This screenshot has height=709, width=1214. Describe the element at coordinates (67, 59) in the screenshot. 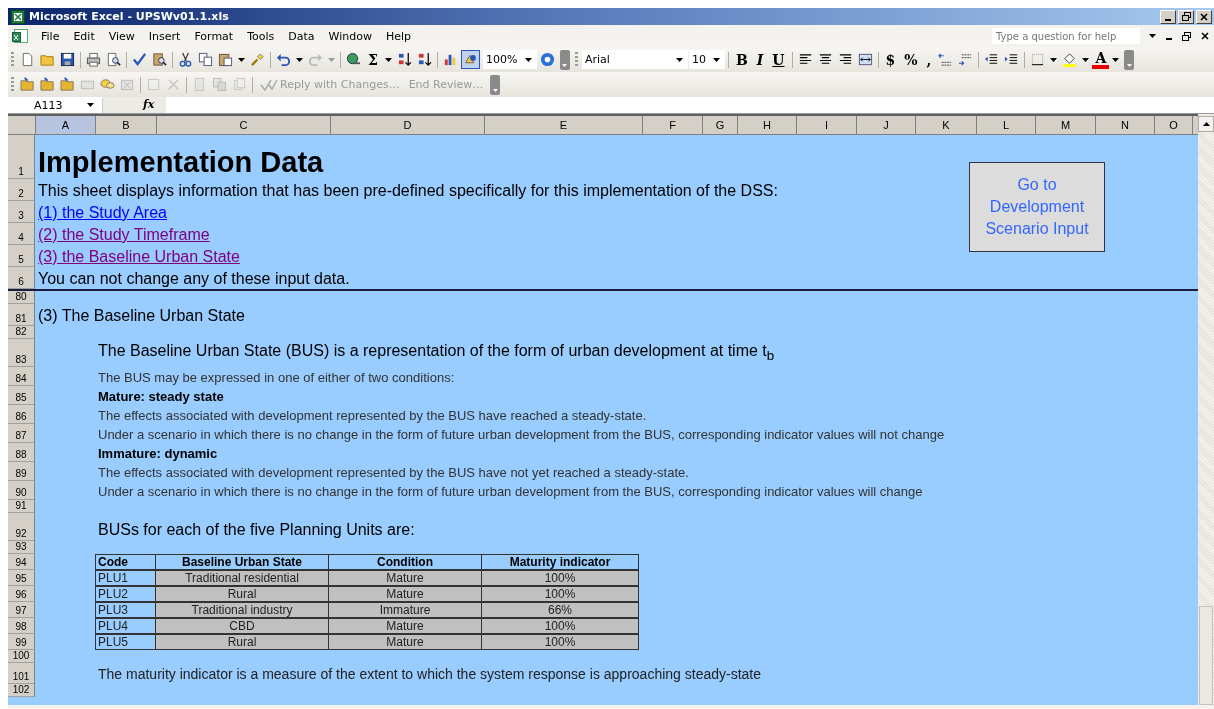

I see `save-icon` at that location.